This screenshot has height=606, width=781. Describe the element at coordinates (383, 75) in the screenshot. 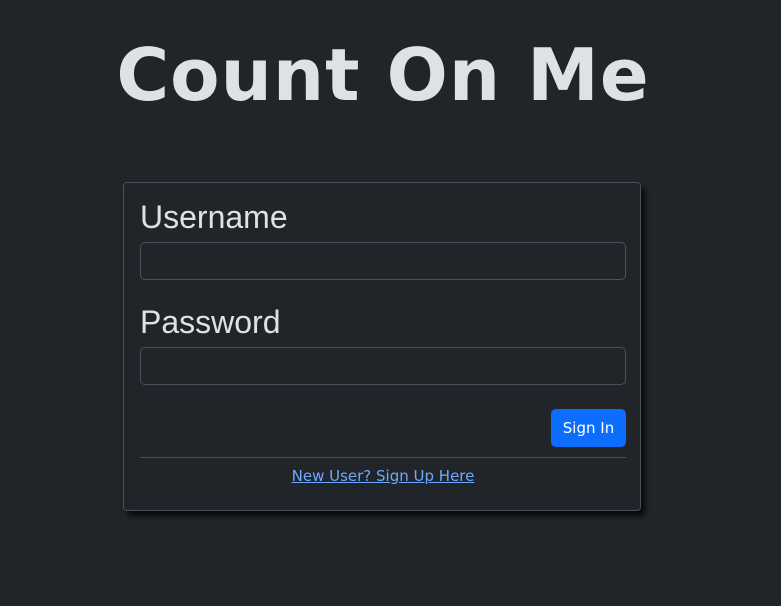

I see `app-title: Count On Me` at that location.